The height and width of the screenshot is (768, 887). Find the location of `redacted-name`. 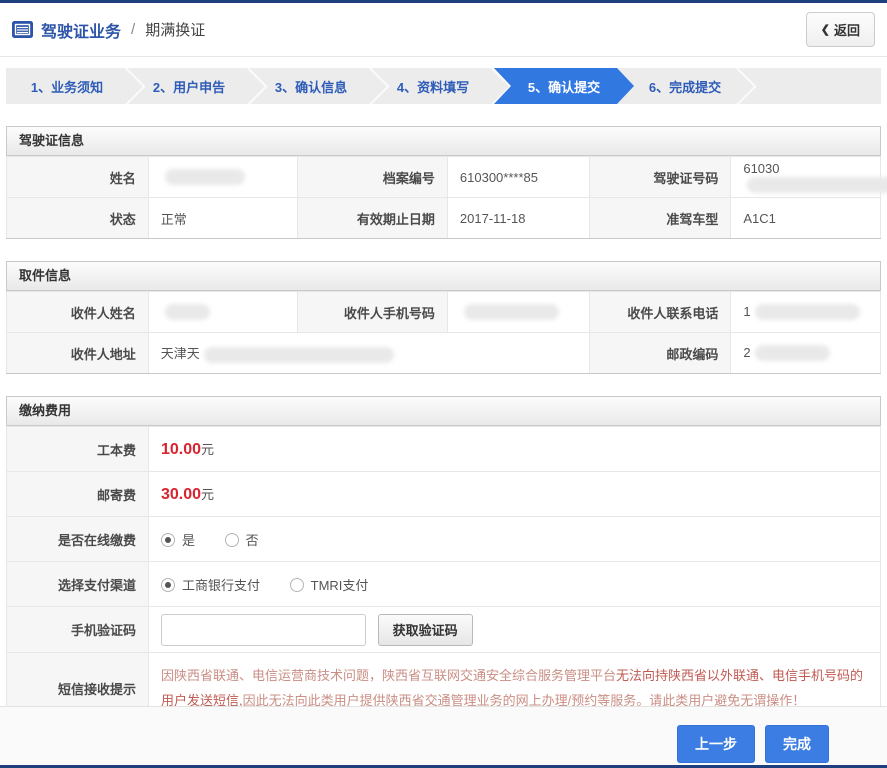

redacted-name is located at coordinates (204, 177).